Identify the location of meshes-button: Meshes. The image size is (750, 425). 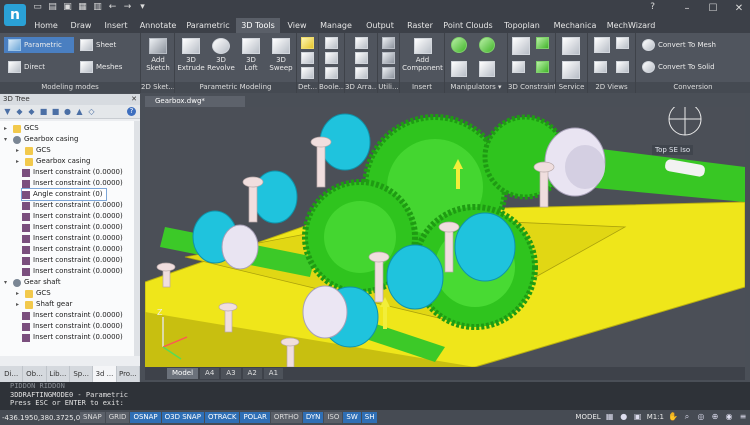
(101, 67).